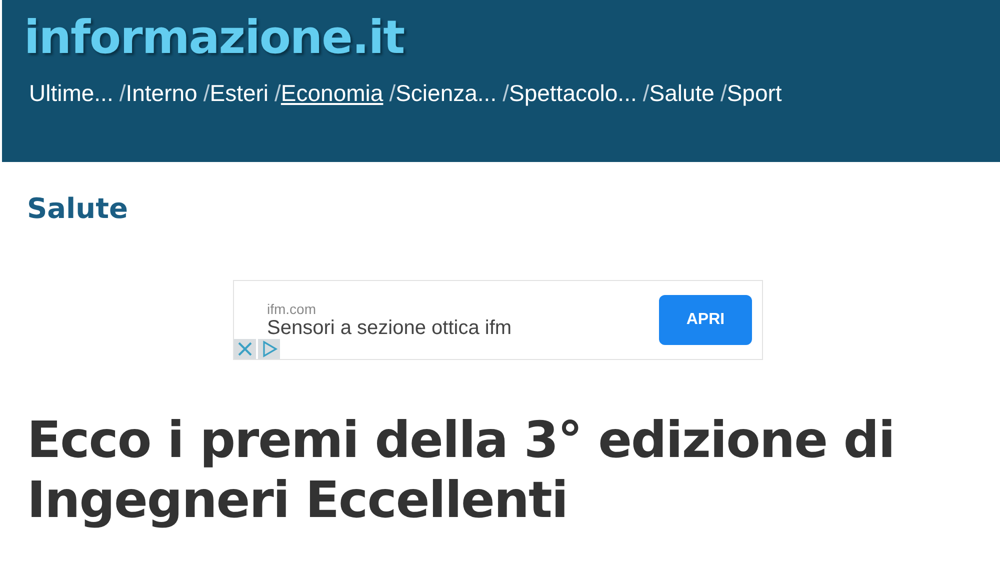 Image resolution: width=1000 pixels, height=572 pixels. I want to click on ad-domain: ifm.com, so click(291, 308).